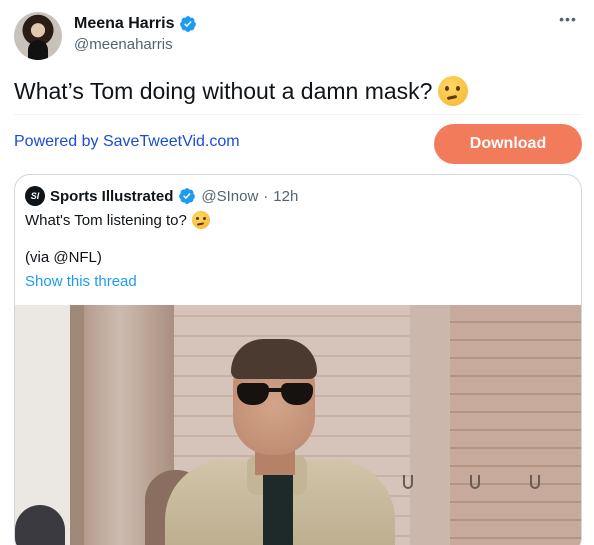 The height and width of the screenshot is (545, 594). Describe the element at coordinates (106, 220) in the screenshot. I see `quoted-tweet-text: What's Tom listening to?` at that location.